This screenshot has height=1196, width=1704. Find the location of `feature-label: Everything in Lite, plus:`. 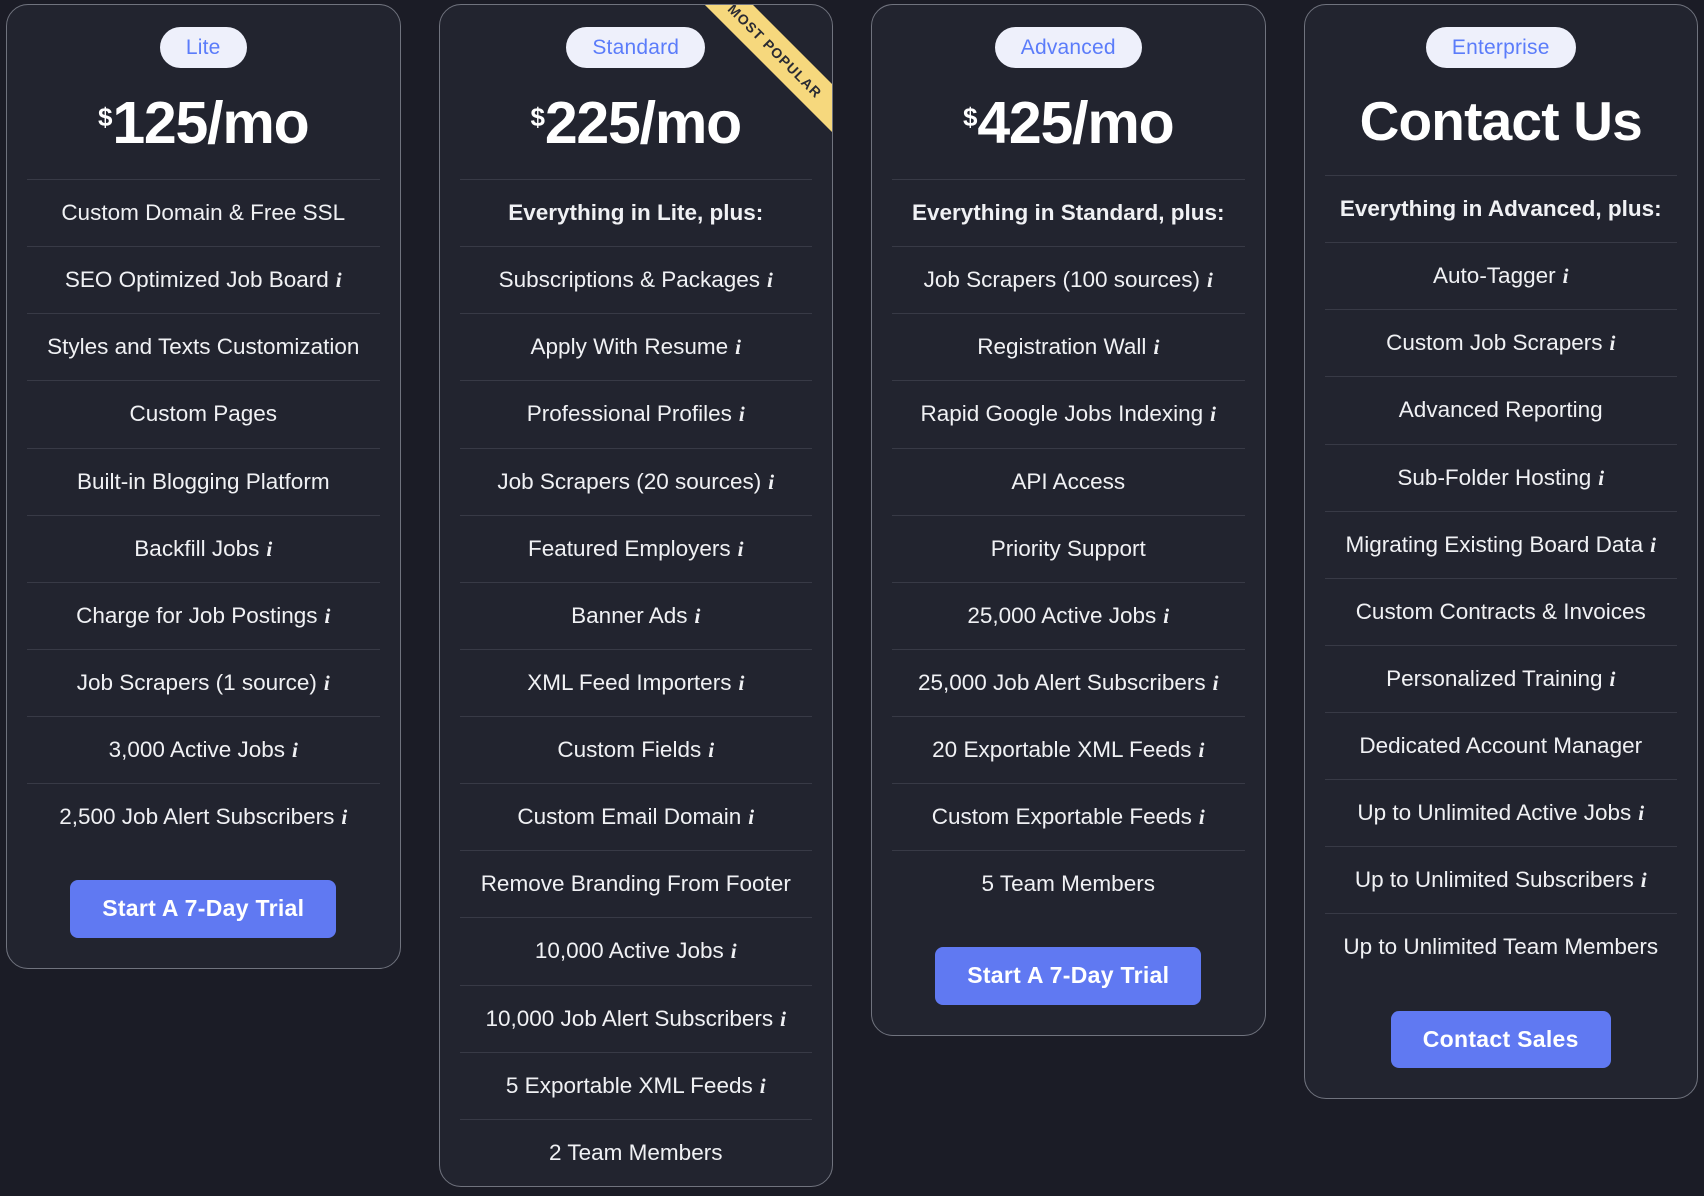

feature-label: Everything in Lite, plus: is located at coordinates (636, 213).